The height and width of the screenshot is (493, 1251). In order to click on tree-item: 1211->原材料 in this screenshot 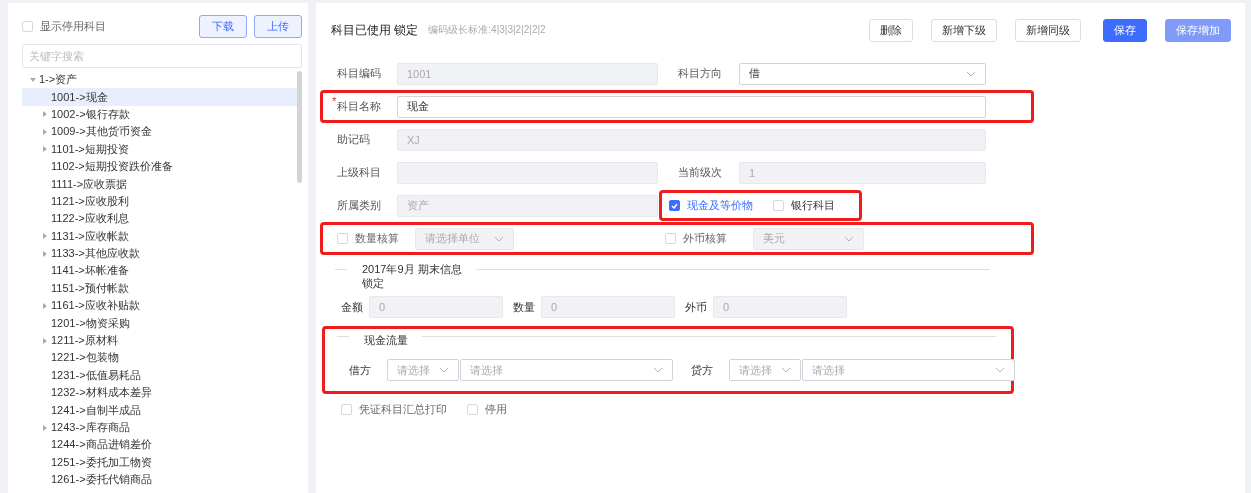, I will do `click(160, 340)`.